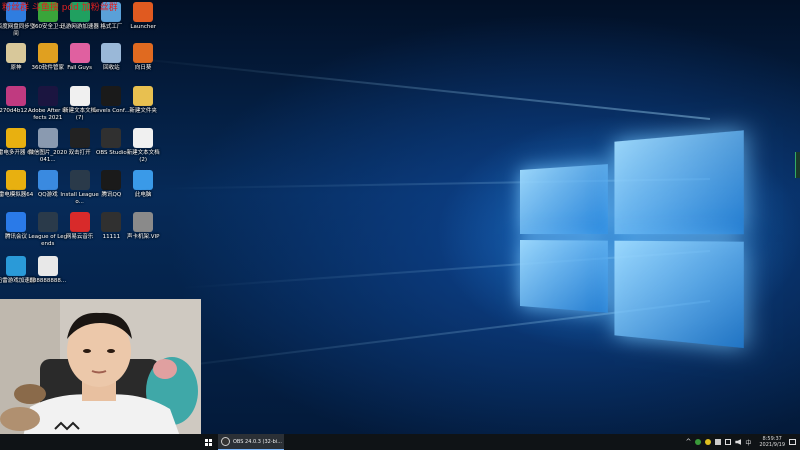  What do you see at coordinates (16, 96) in the screenshot?
I see `winrar-icon` at bounding box center [16, 96].